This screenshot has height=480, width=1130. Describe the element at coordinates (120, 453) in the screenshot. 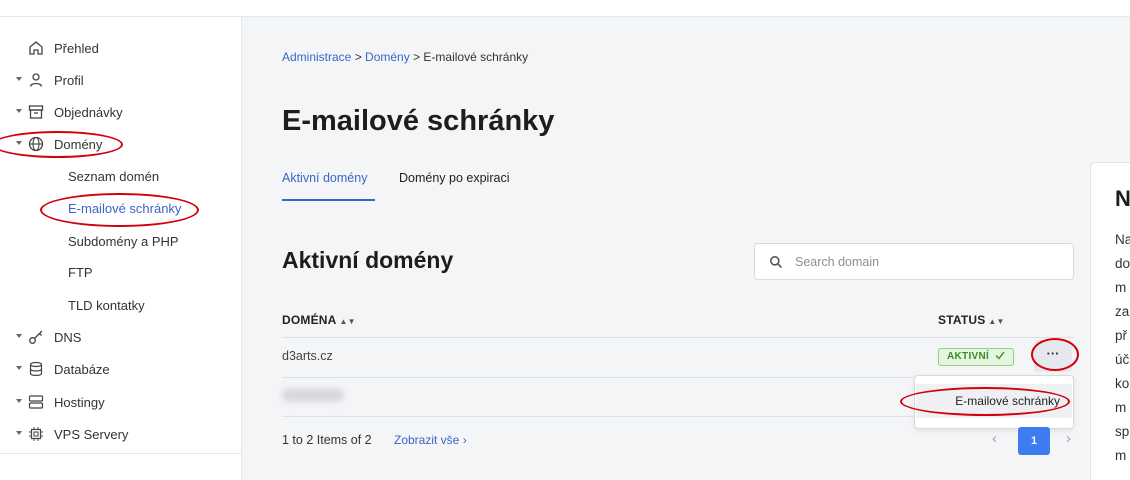

I see `sidebar-divider` at that location.